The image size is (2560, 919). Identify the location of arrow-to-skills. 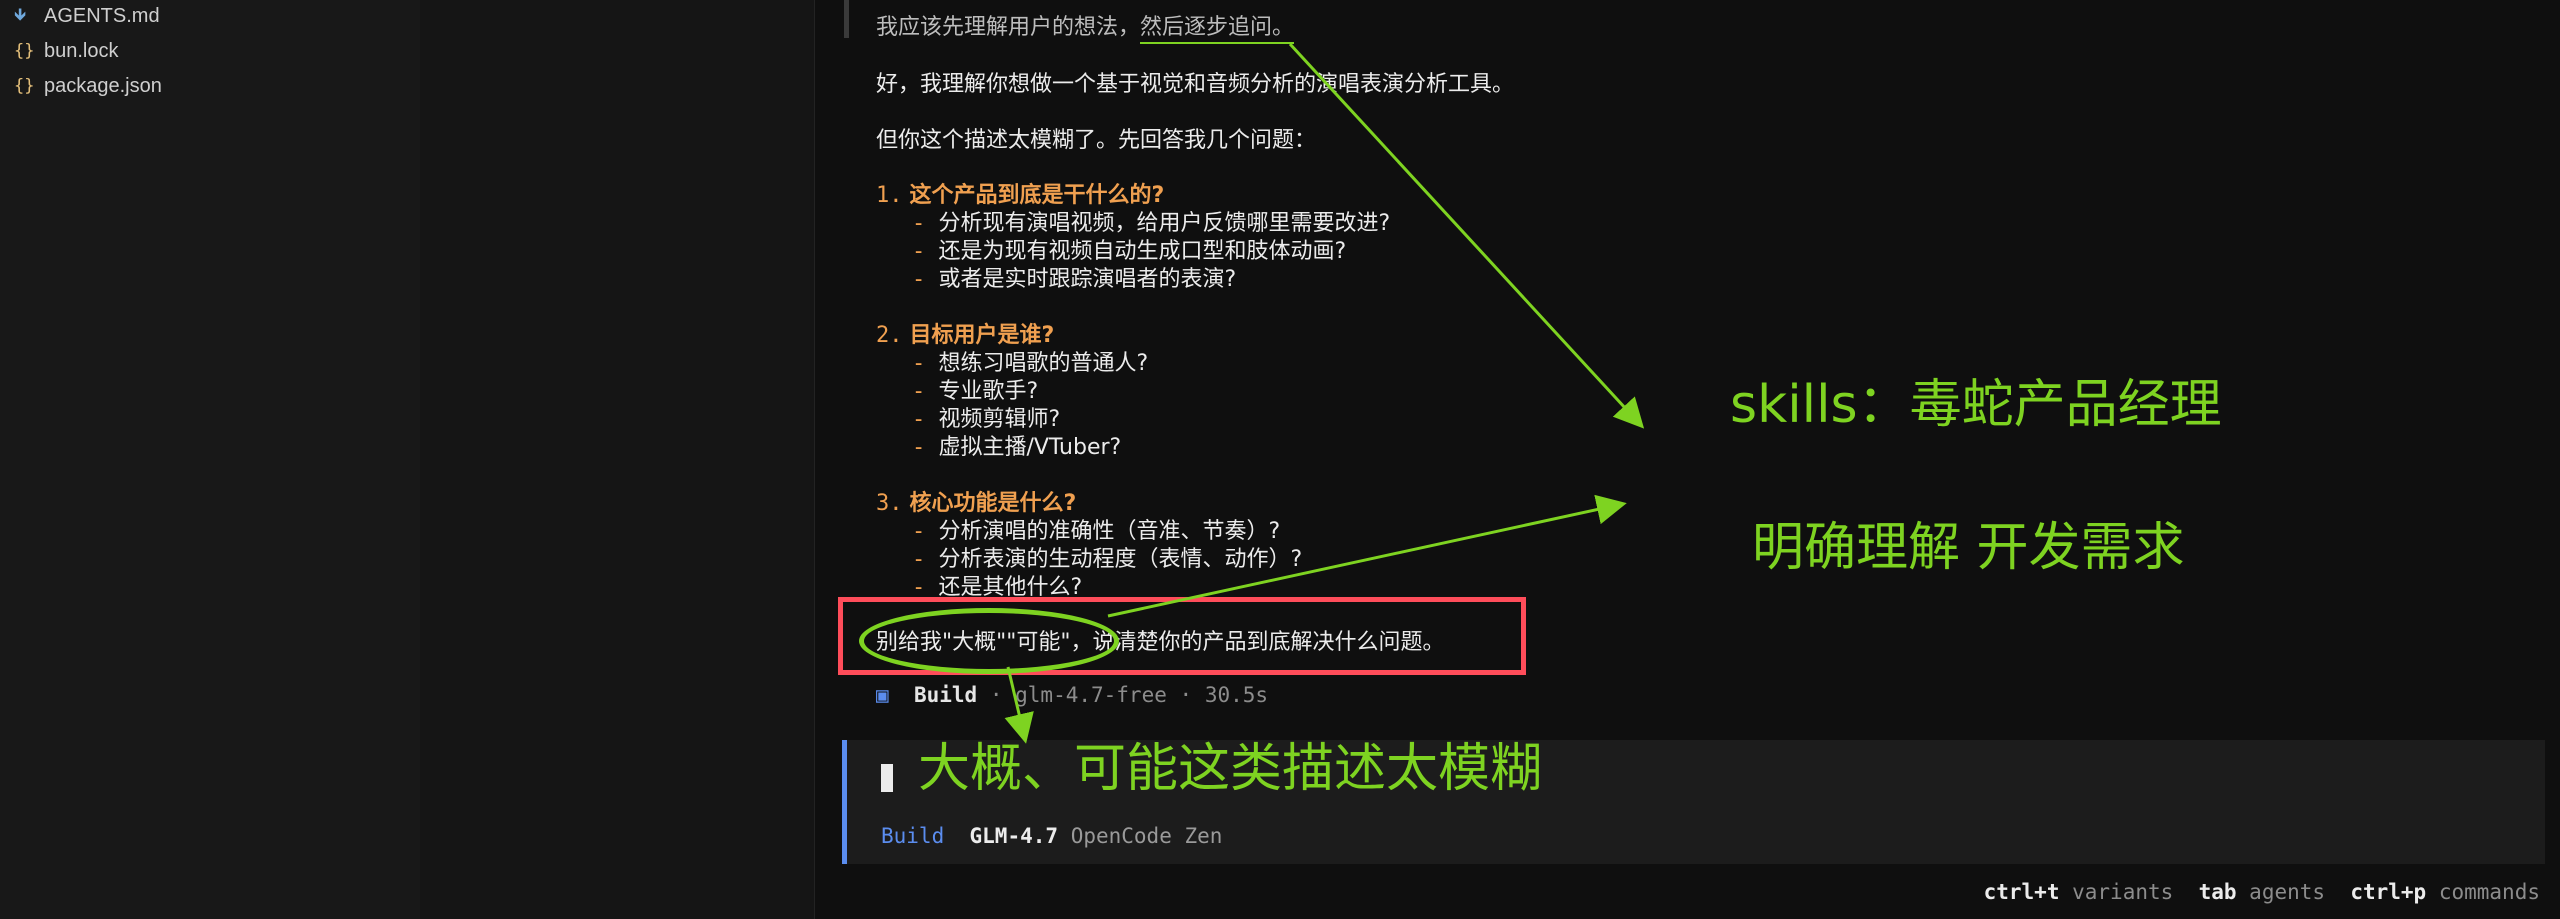
(1466, 235).